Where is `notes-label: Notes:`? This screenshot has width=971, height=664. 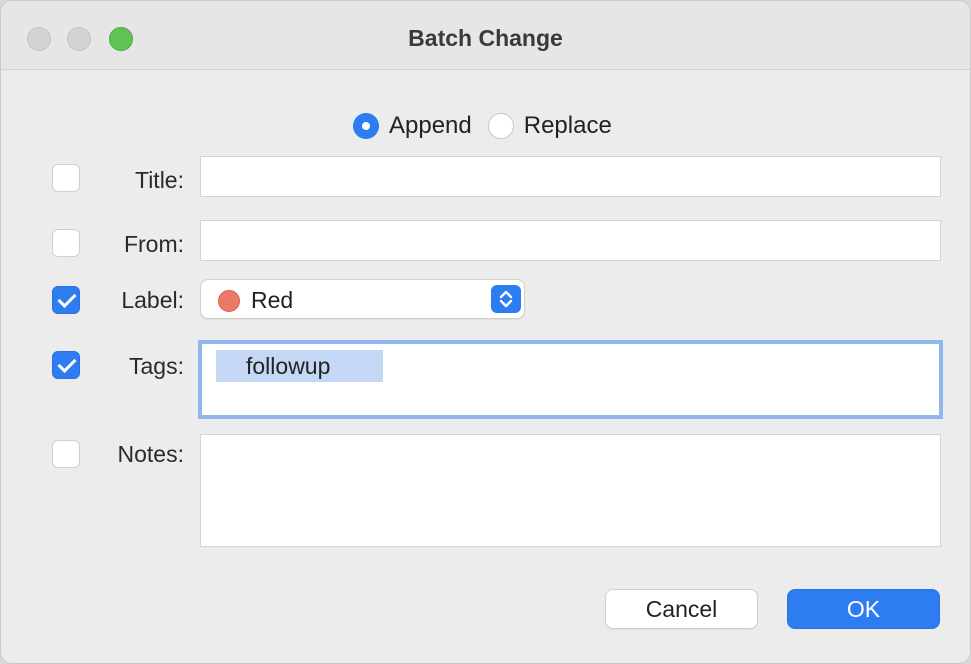
notes-label: Notes: is located at coordinates (150, 454).